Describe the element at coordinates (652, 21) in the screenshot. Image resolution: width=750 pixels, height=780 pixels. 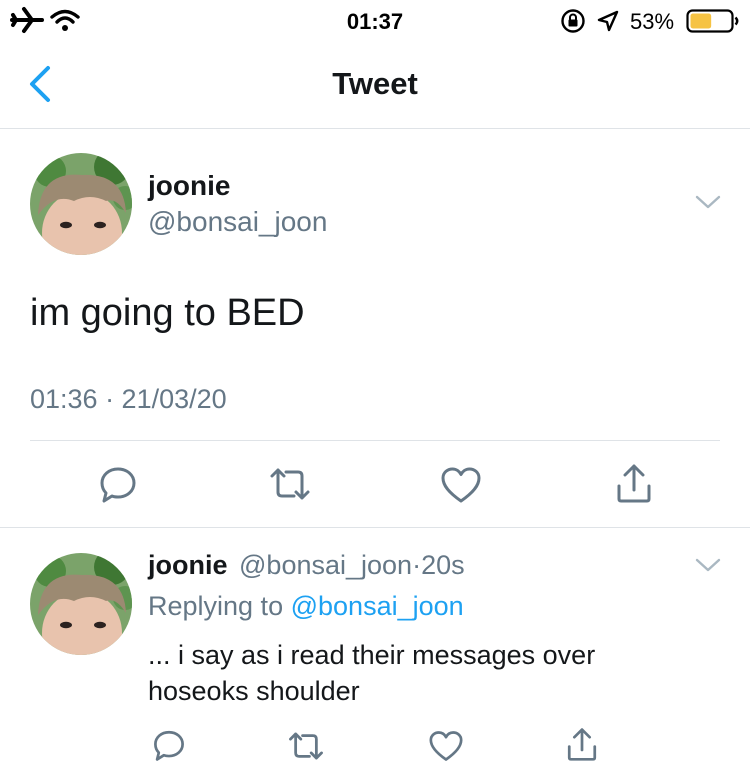
I see `battery-percent: 53%` at that location.